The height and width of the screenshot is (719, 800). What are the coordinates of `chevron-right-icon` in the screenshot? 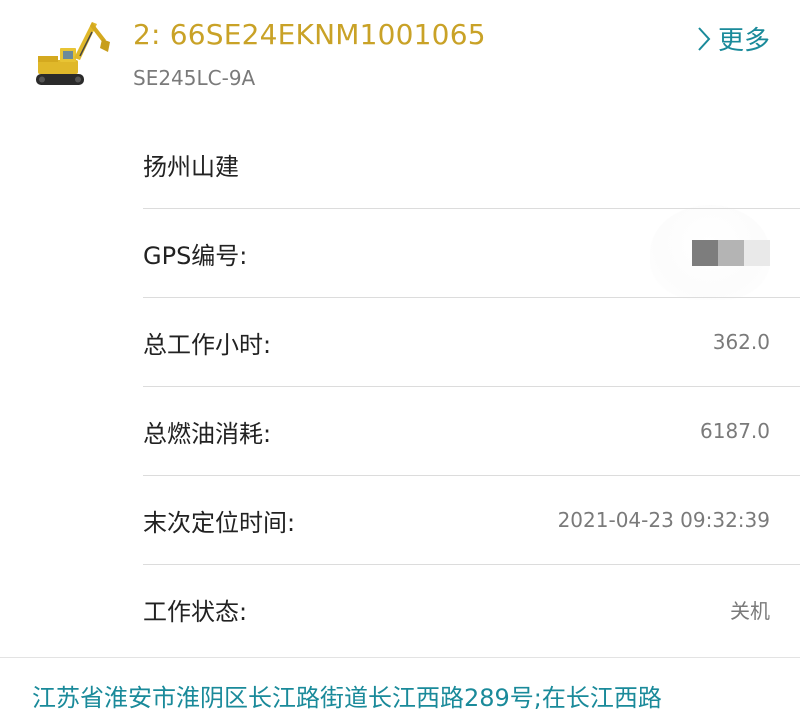 It's located at (704, 38).